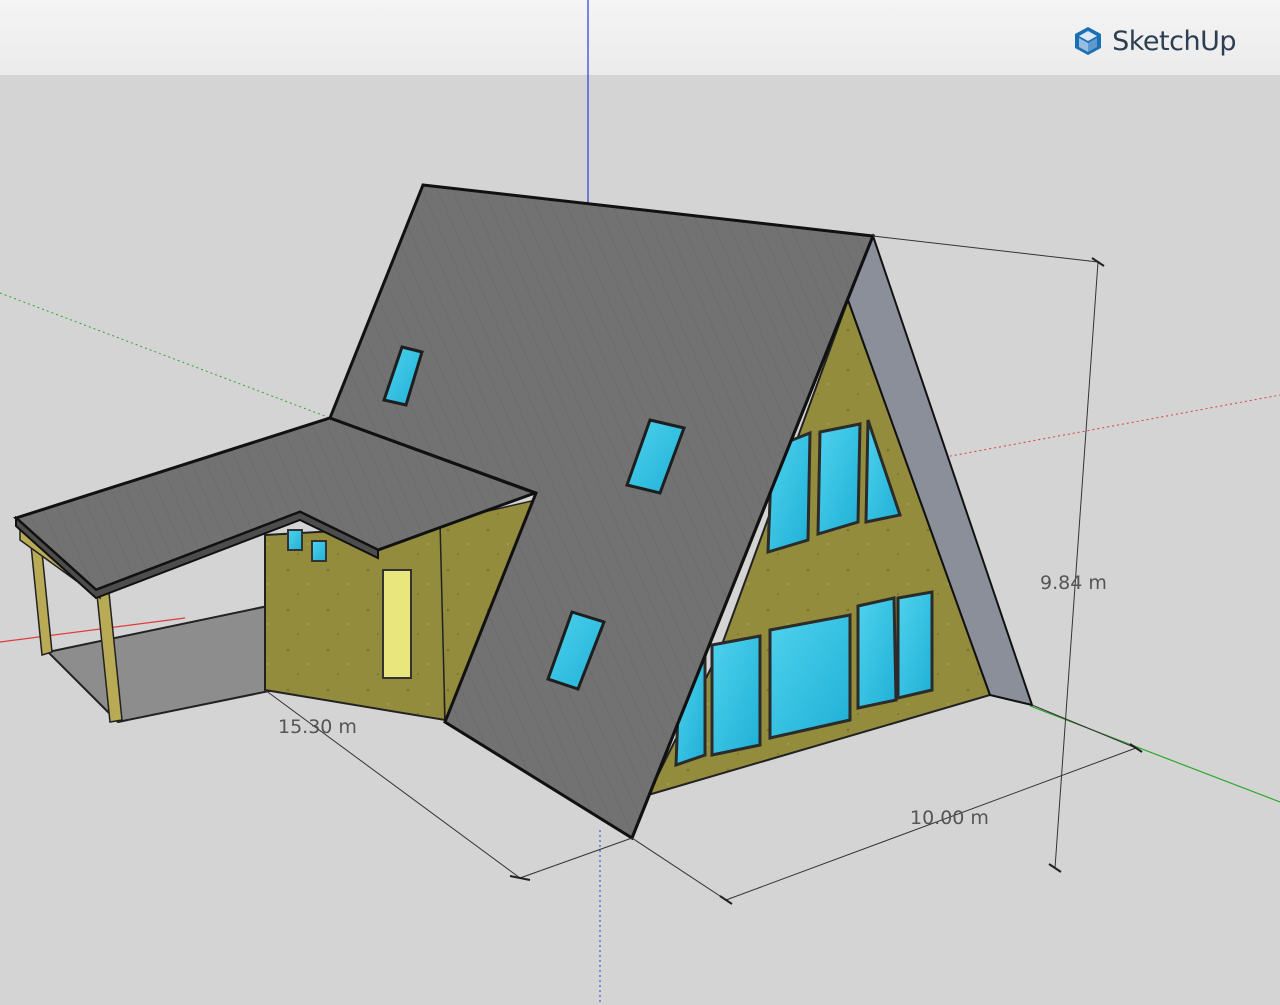 The height and width of the screenshot is (1005, 1280). I want to click on sketchup-wordmark: SketchUp, so click(1174, 41).